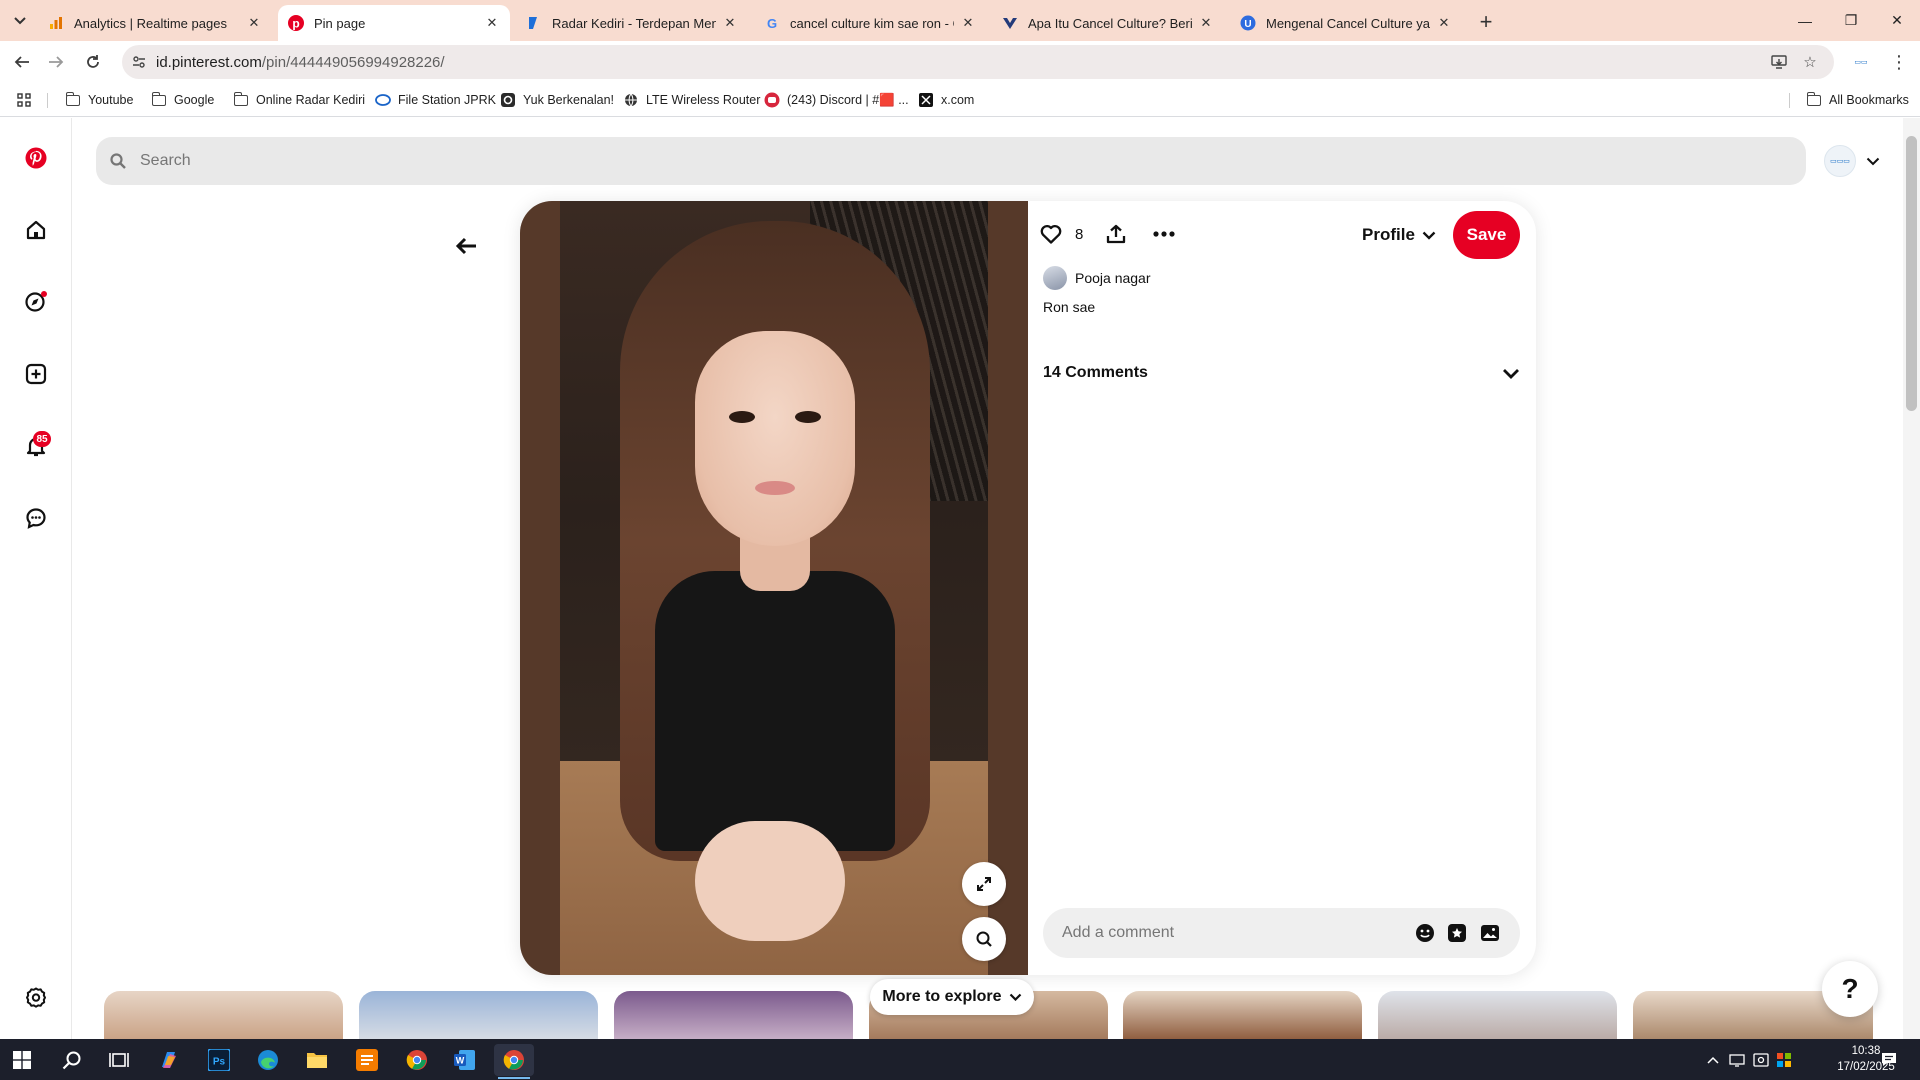  I want to click on browser-menu-button: ⋮, so click(1899, 62).